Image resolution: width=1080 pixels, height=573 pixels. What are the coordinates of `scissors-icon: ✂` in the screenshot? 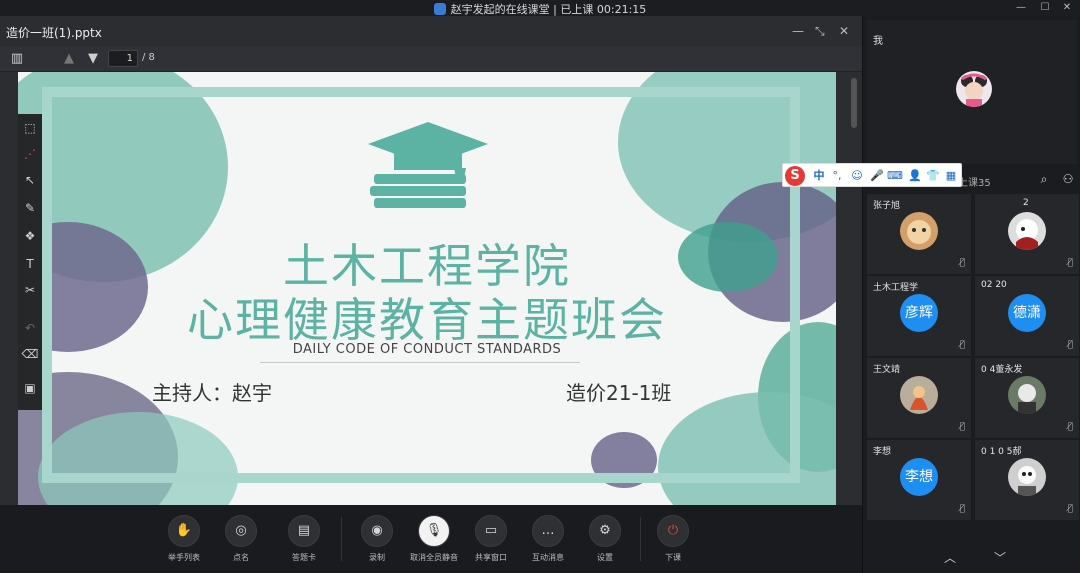 It's located at (30, 290).